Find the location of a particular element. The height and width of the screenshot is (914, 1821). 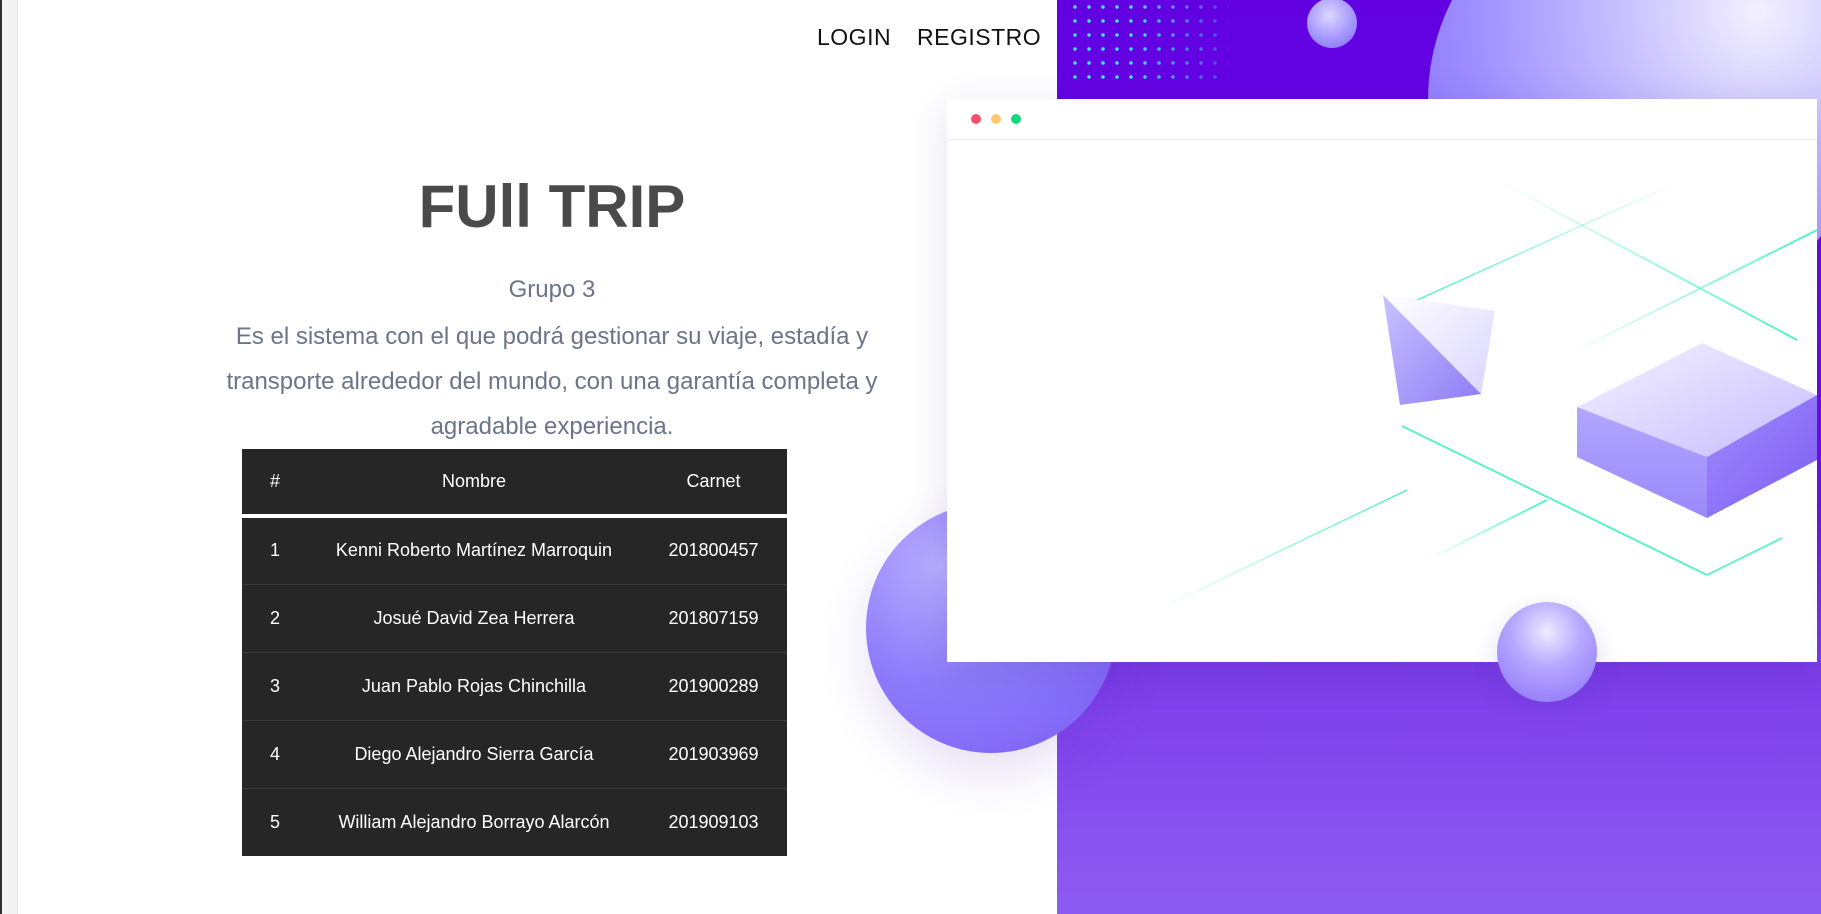

window-minimize-dot-icon is located at coordinates (996, 119).